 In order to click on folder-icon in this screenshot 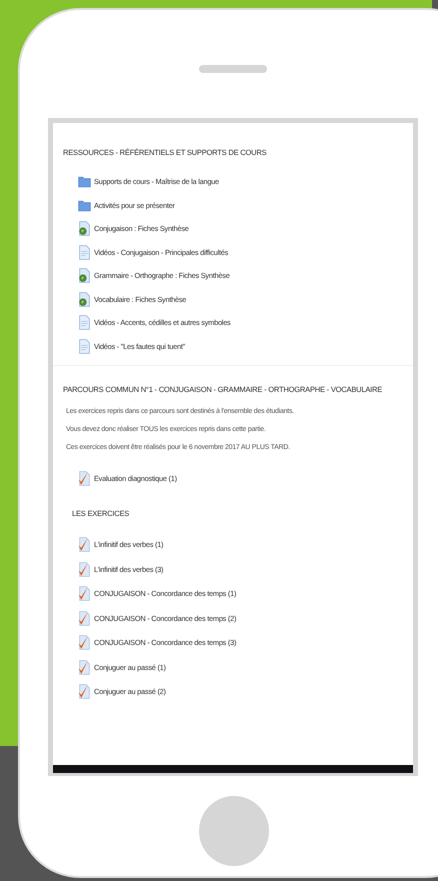, I will do `click(84, 181)`.